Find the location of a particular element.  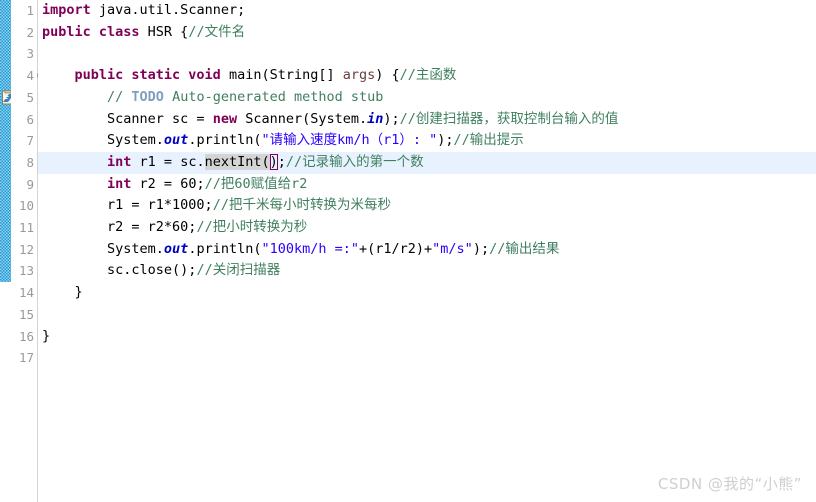

code-line: import java.util.Scanner; is located at coordinates (427, 11).